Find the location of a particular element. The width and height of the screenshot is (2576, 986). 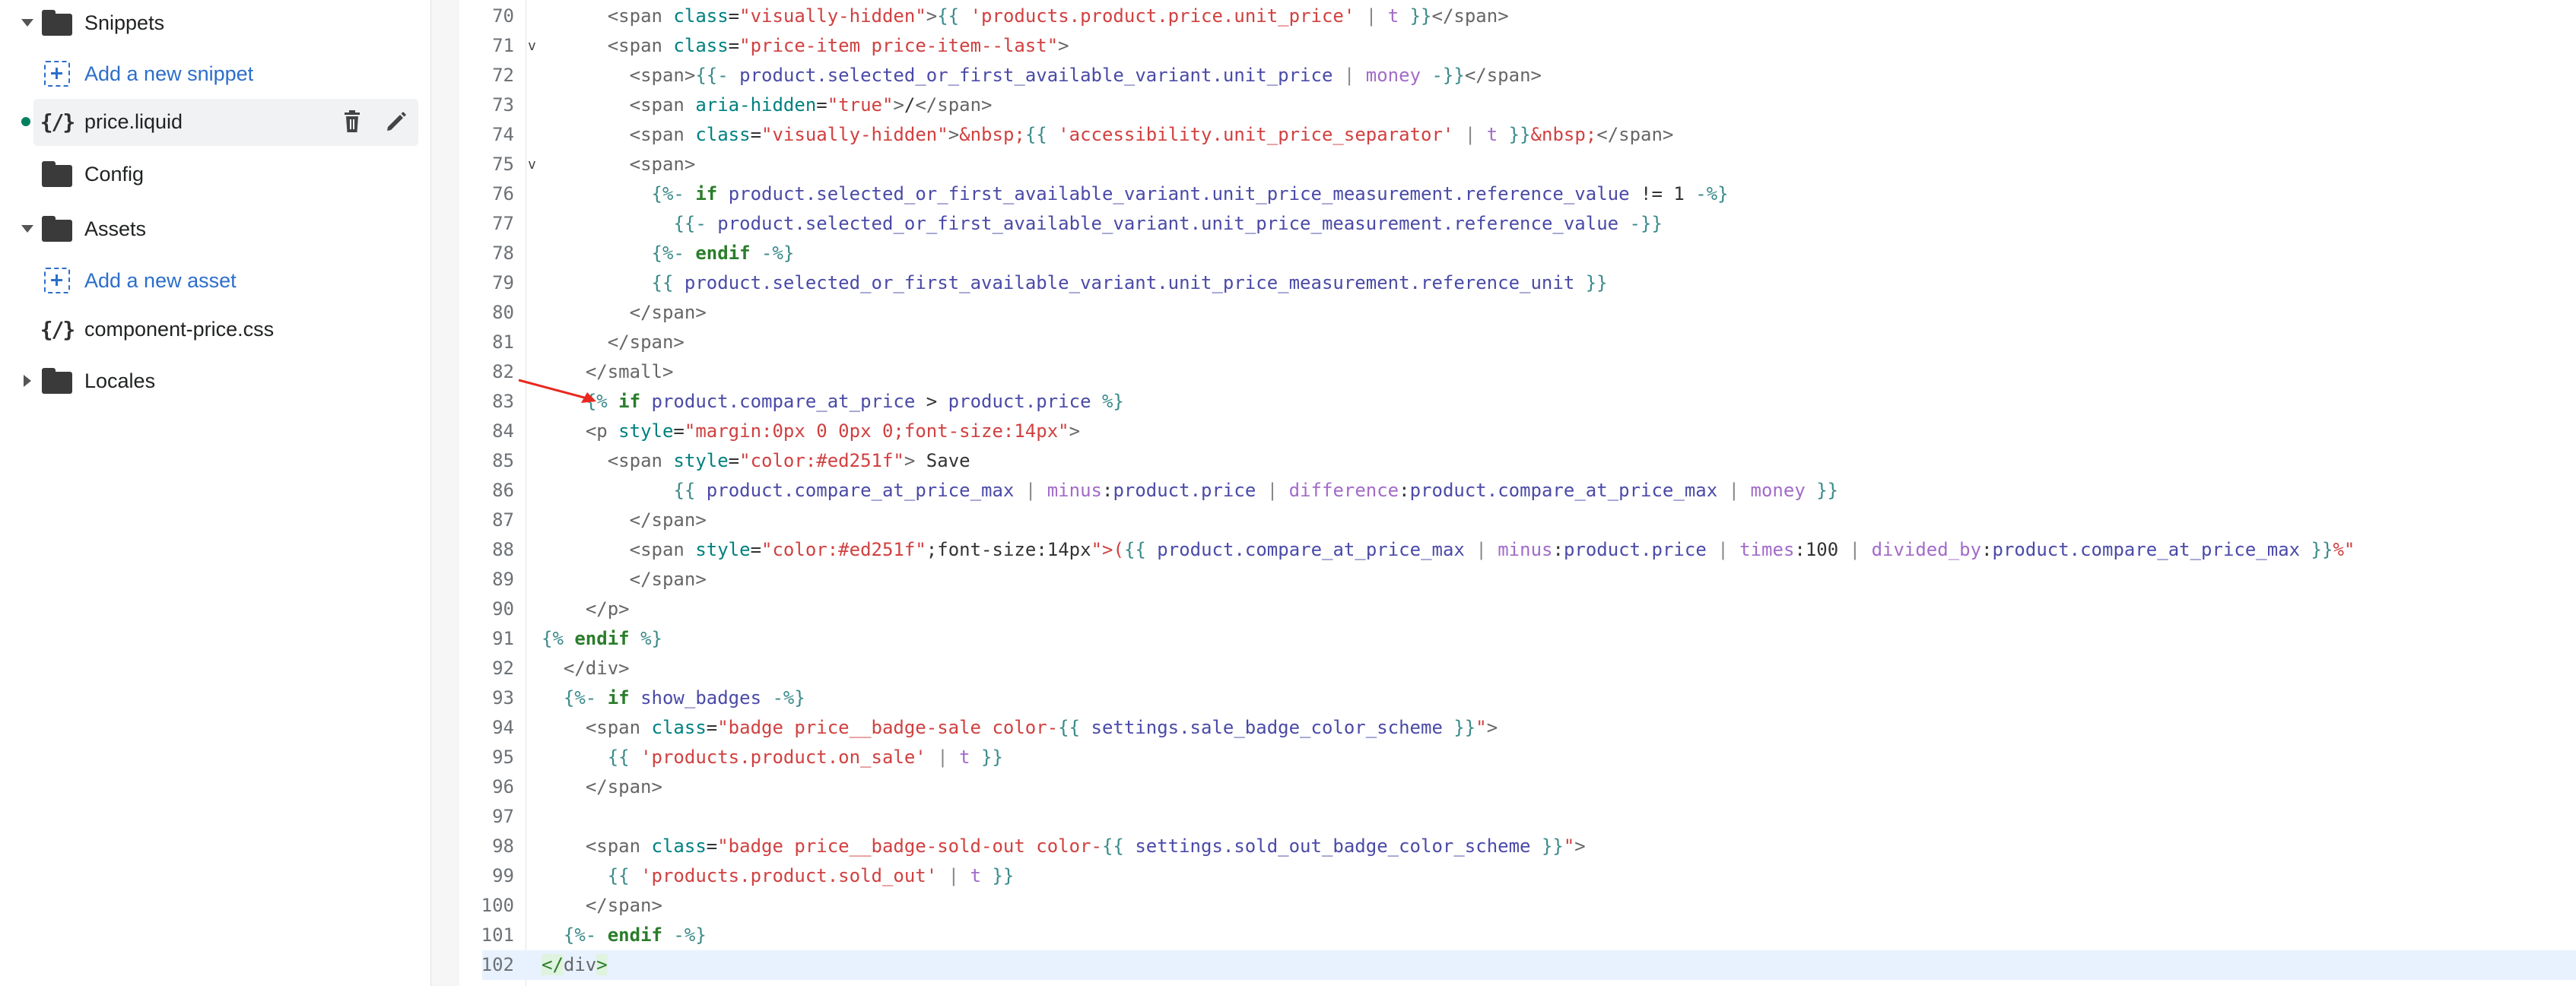

line-number: 81 is located at coordinates (503, 342).